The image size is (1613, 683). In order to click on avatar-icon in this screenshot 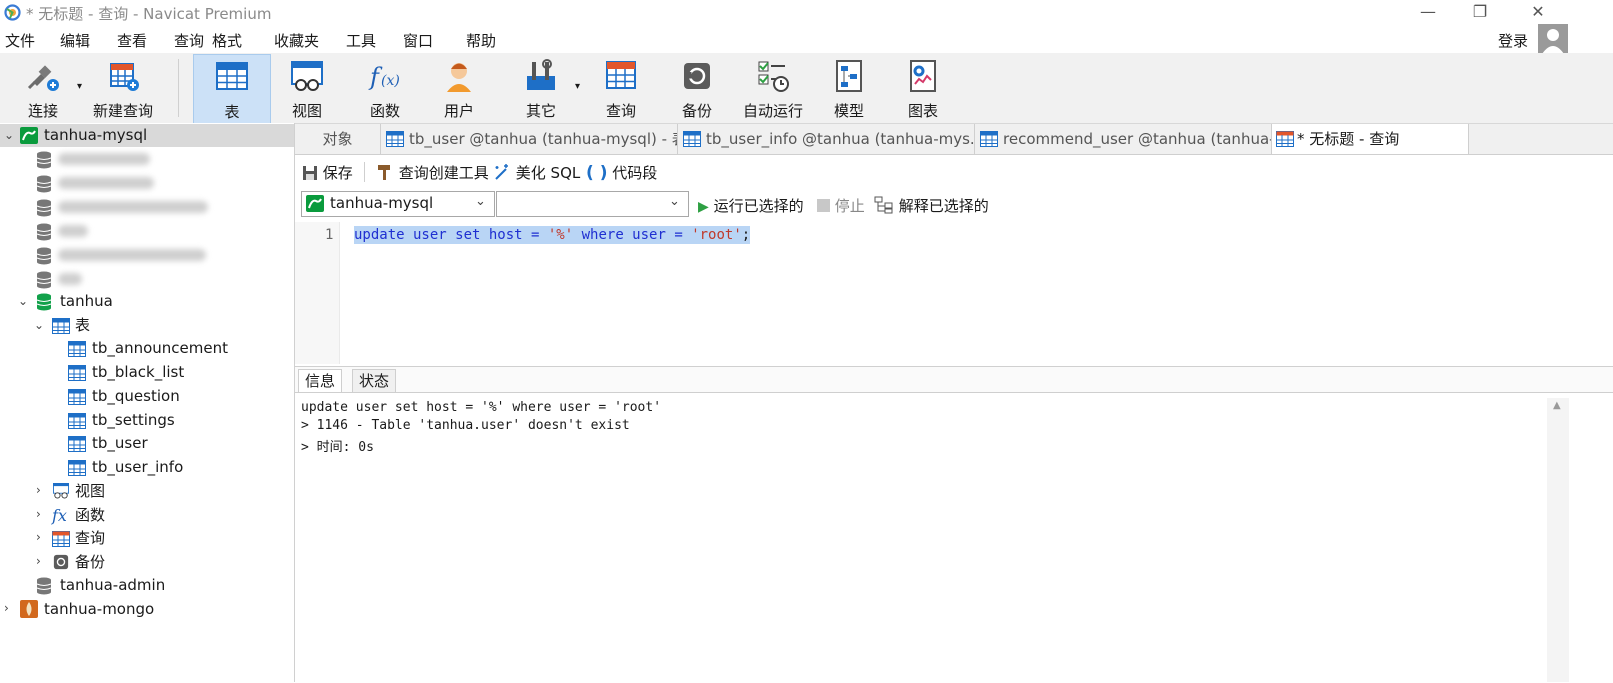, I will do `click(1553, 39)`.